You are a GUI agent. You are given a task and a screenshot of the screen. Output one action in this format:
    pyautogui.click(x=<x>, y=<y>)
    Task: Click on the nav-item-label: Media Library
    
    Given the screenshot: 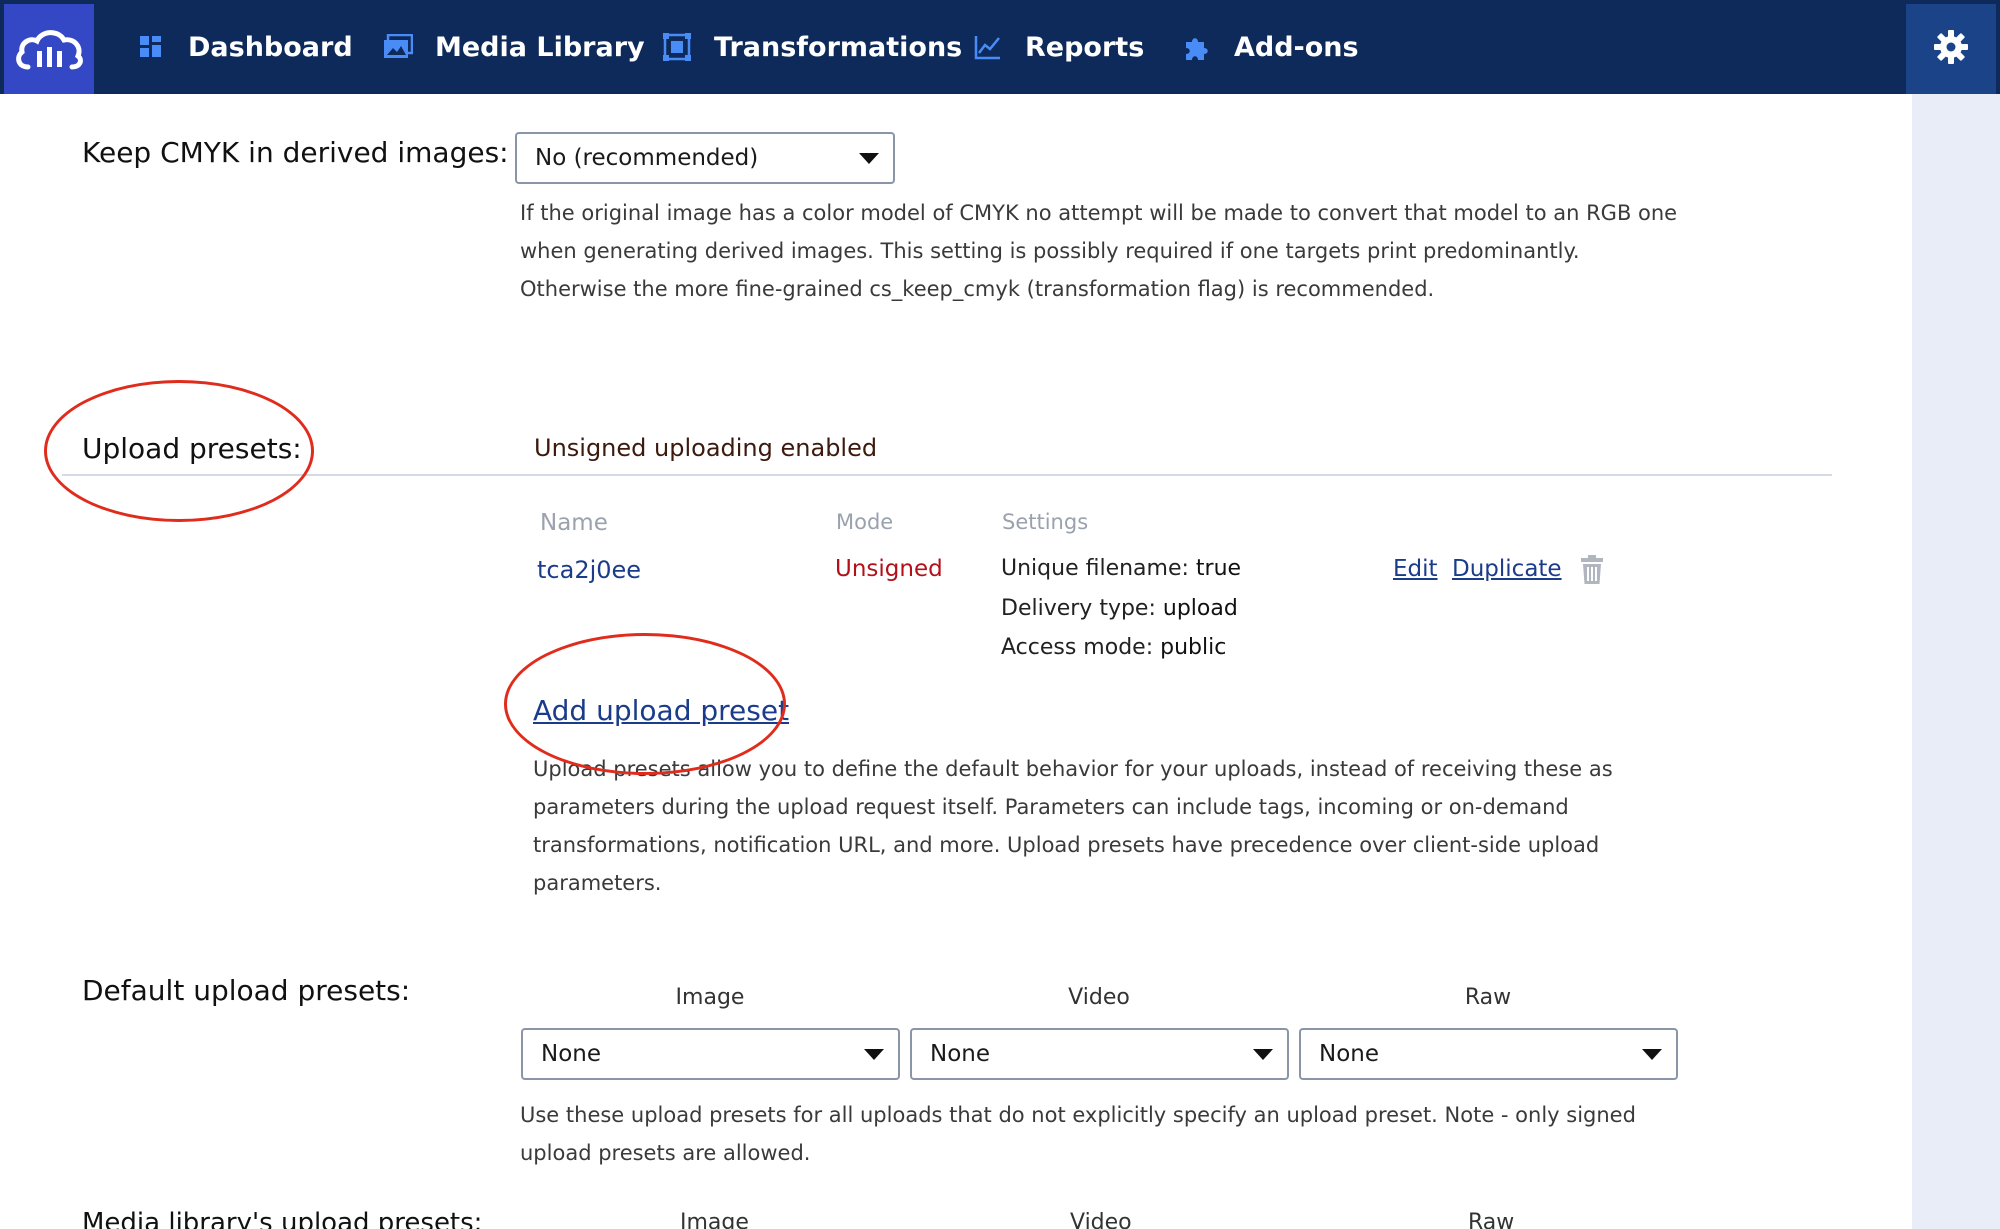 What is the action you would take?
    pyautogui.click(x=540, y=47)
    